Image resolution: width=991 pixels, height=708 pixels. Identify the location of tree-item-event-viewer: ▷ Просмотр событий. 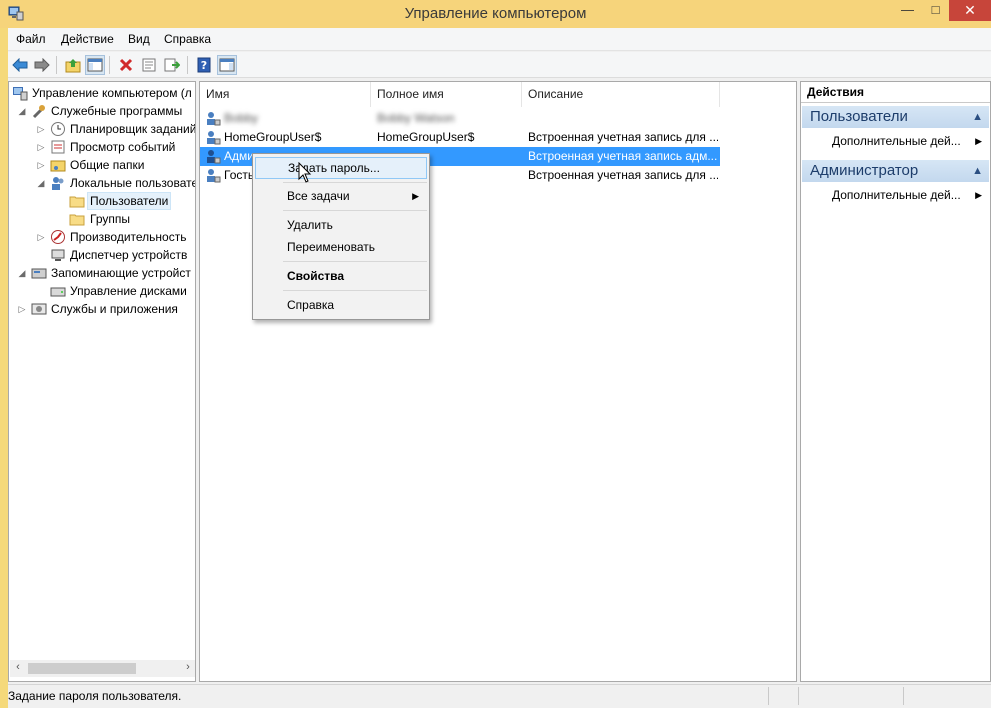
(102, 147).